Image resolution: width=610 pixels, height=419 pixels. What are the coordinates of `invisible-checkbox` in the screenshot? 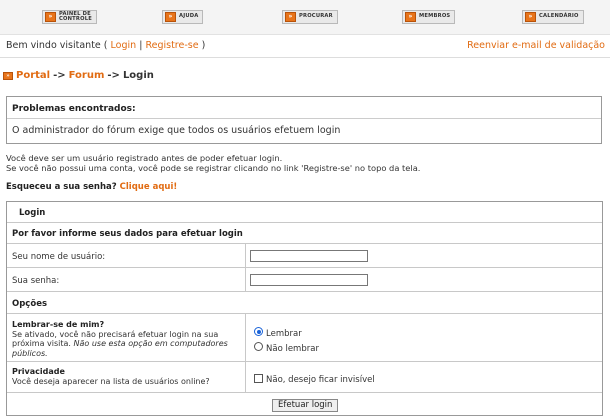 It's located at (258, 378).